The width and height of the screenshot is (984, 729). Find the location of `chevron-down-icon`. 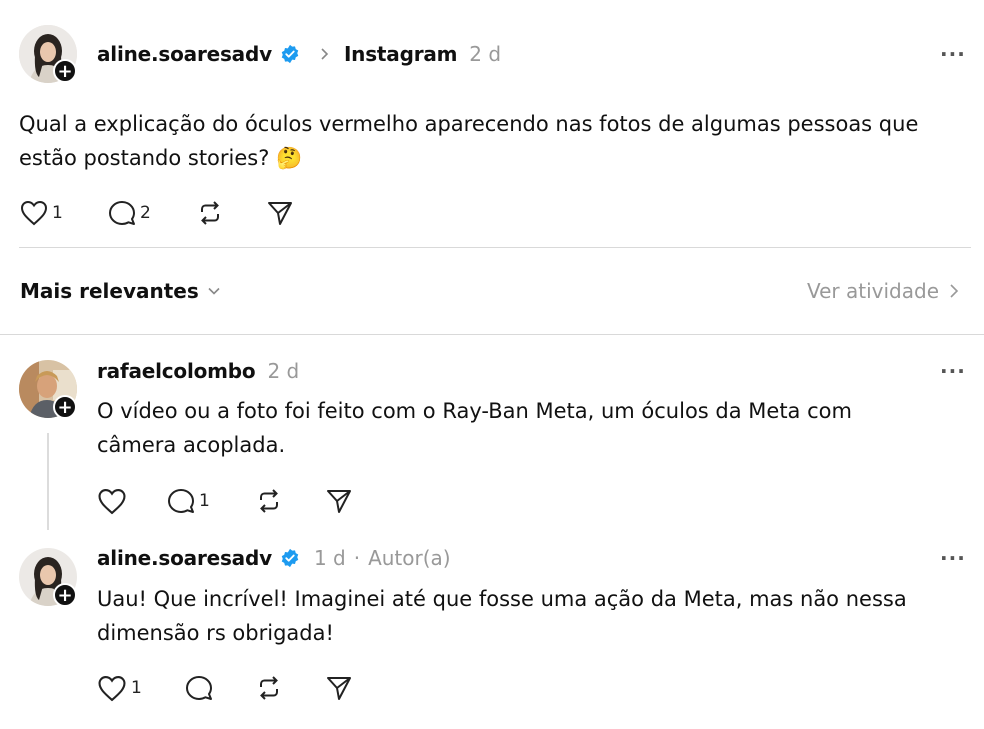

chevron-down-icon is located at coordinates (214, 291).